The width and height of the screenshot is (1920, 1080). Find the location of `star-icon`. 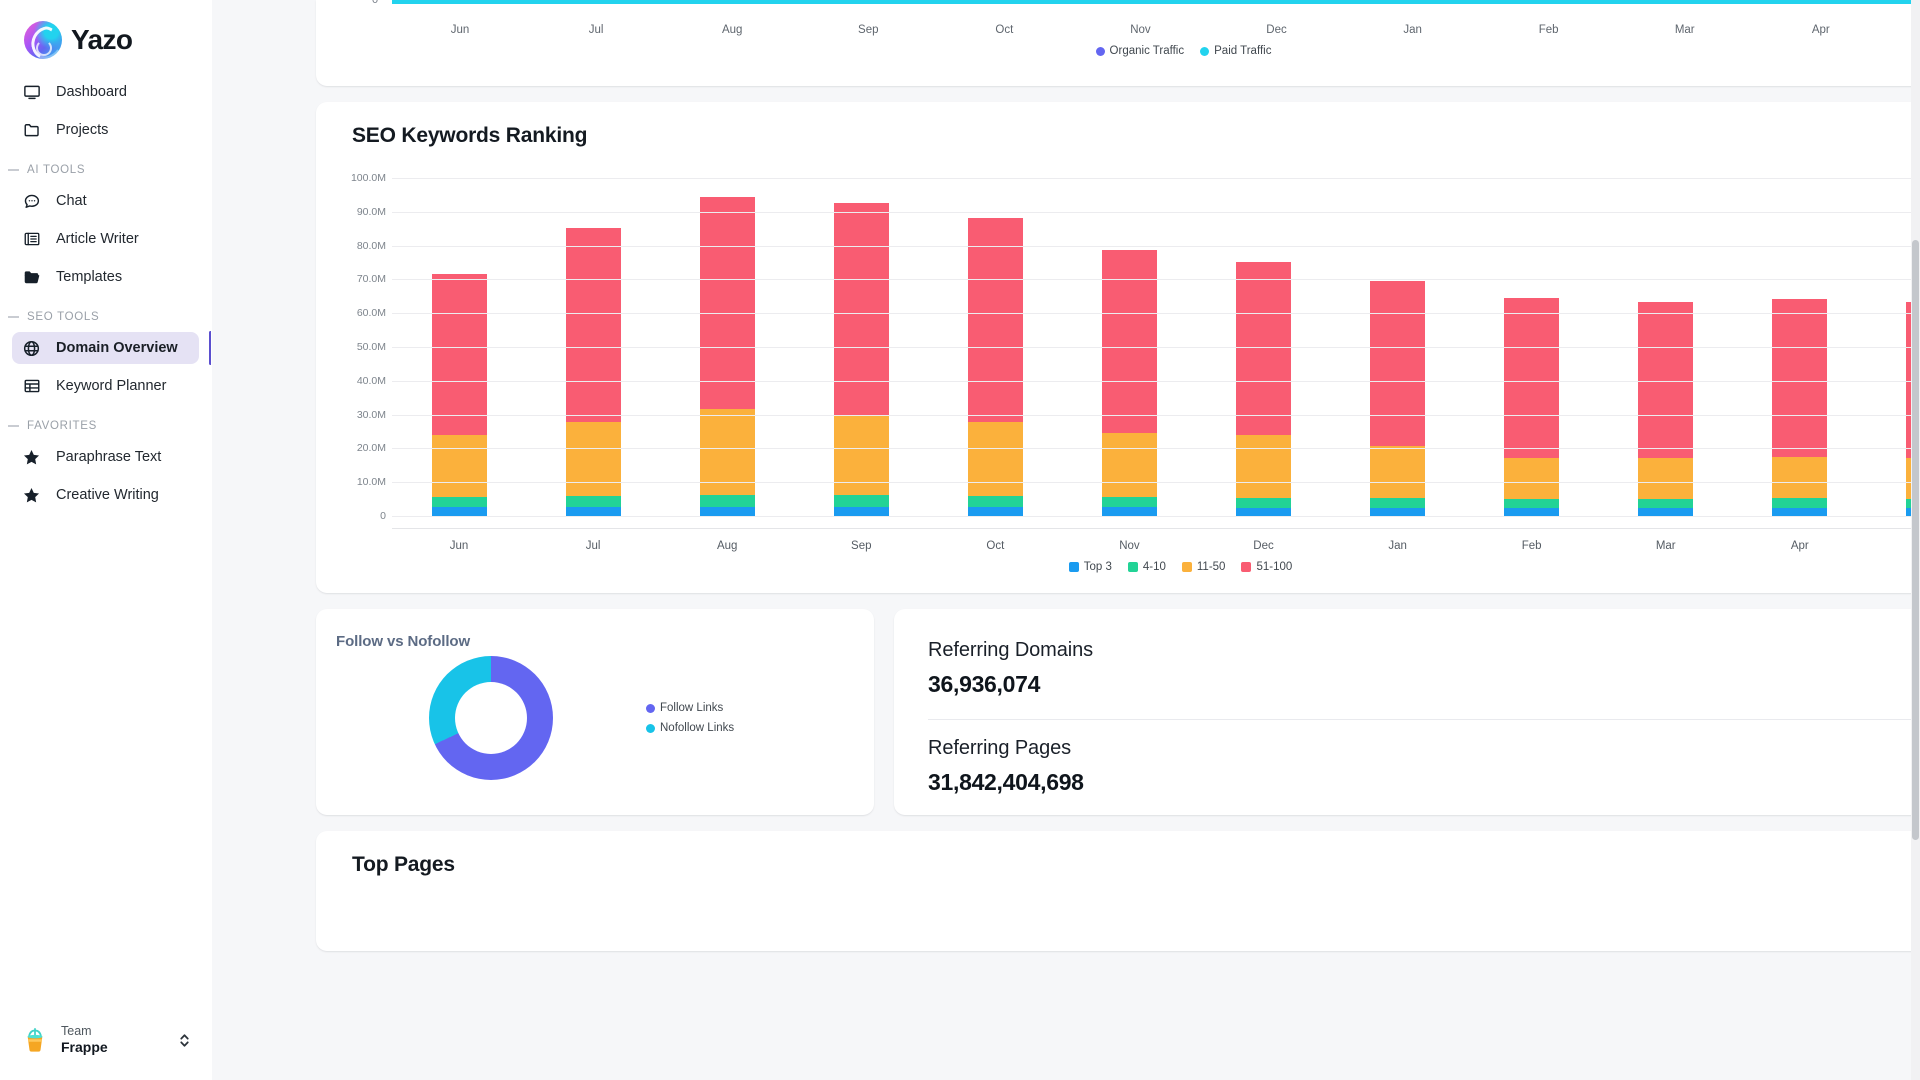

star-icon is located at coordinates (31, 457).